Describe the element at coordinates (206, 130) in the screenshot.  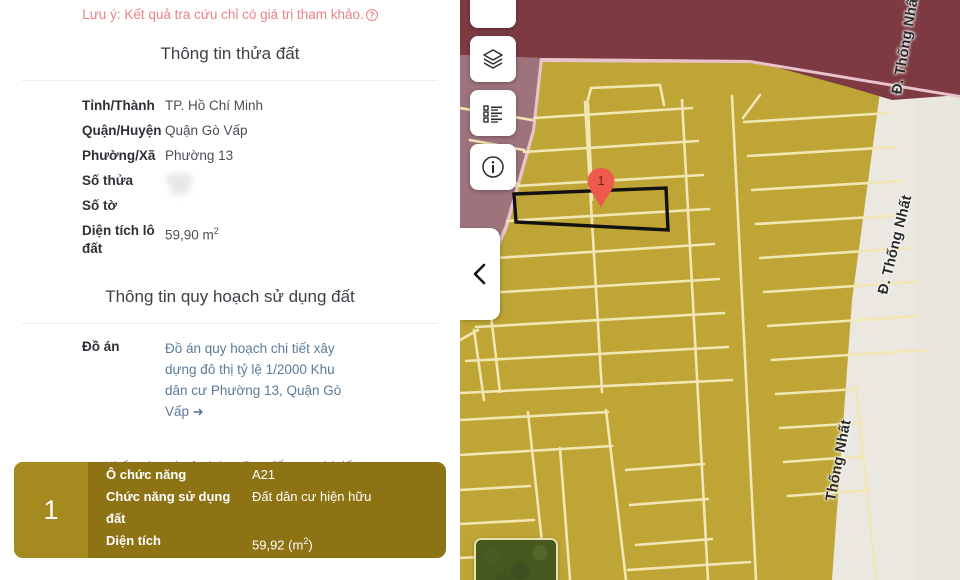
I see `row-value: Quận Gò Vấp` at that location.